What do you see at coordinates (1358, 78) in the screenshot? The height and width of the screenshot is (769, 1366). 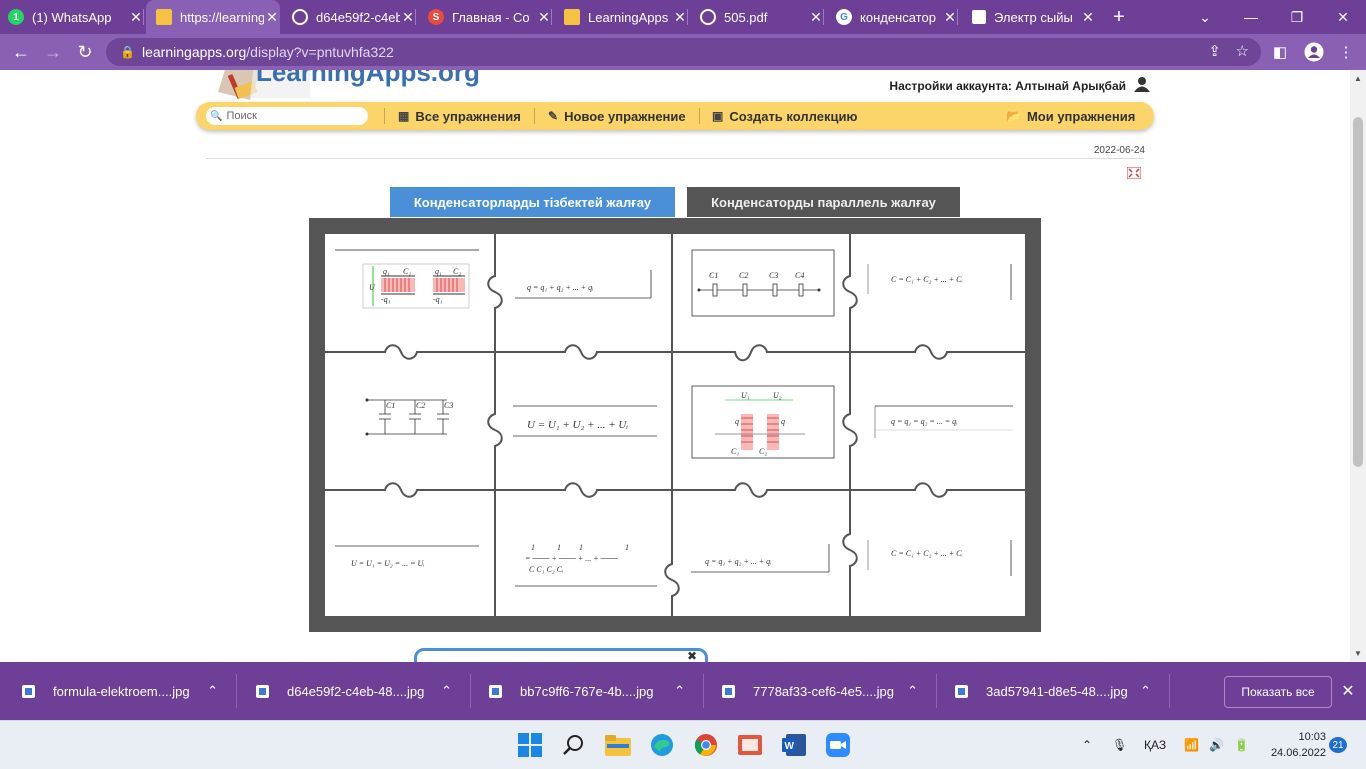 I see `scroll-up-icon: ▲` at bounding box center [1358, 78].